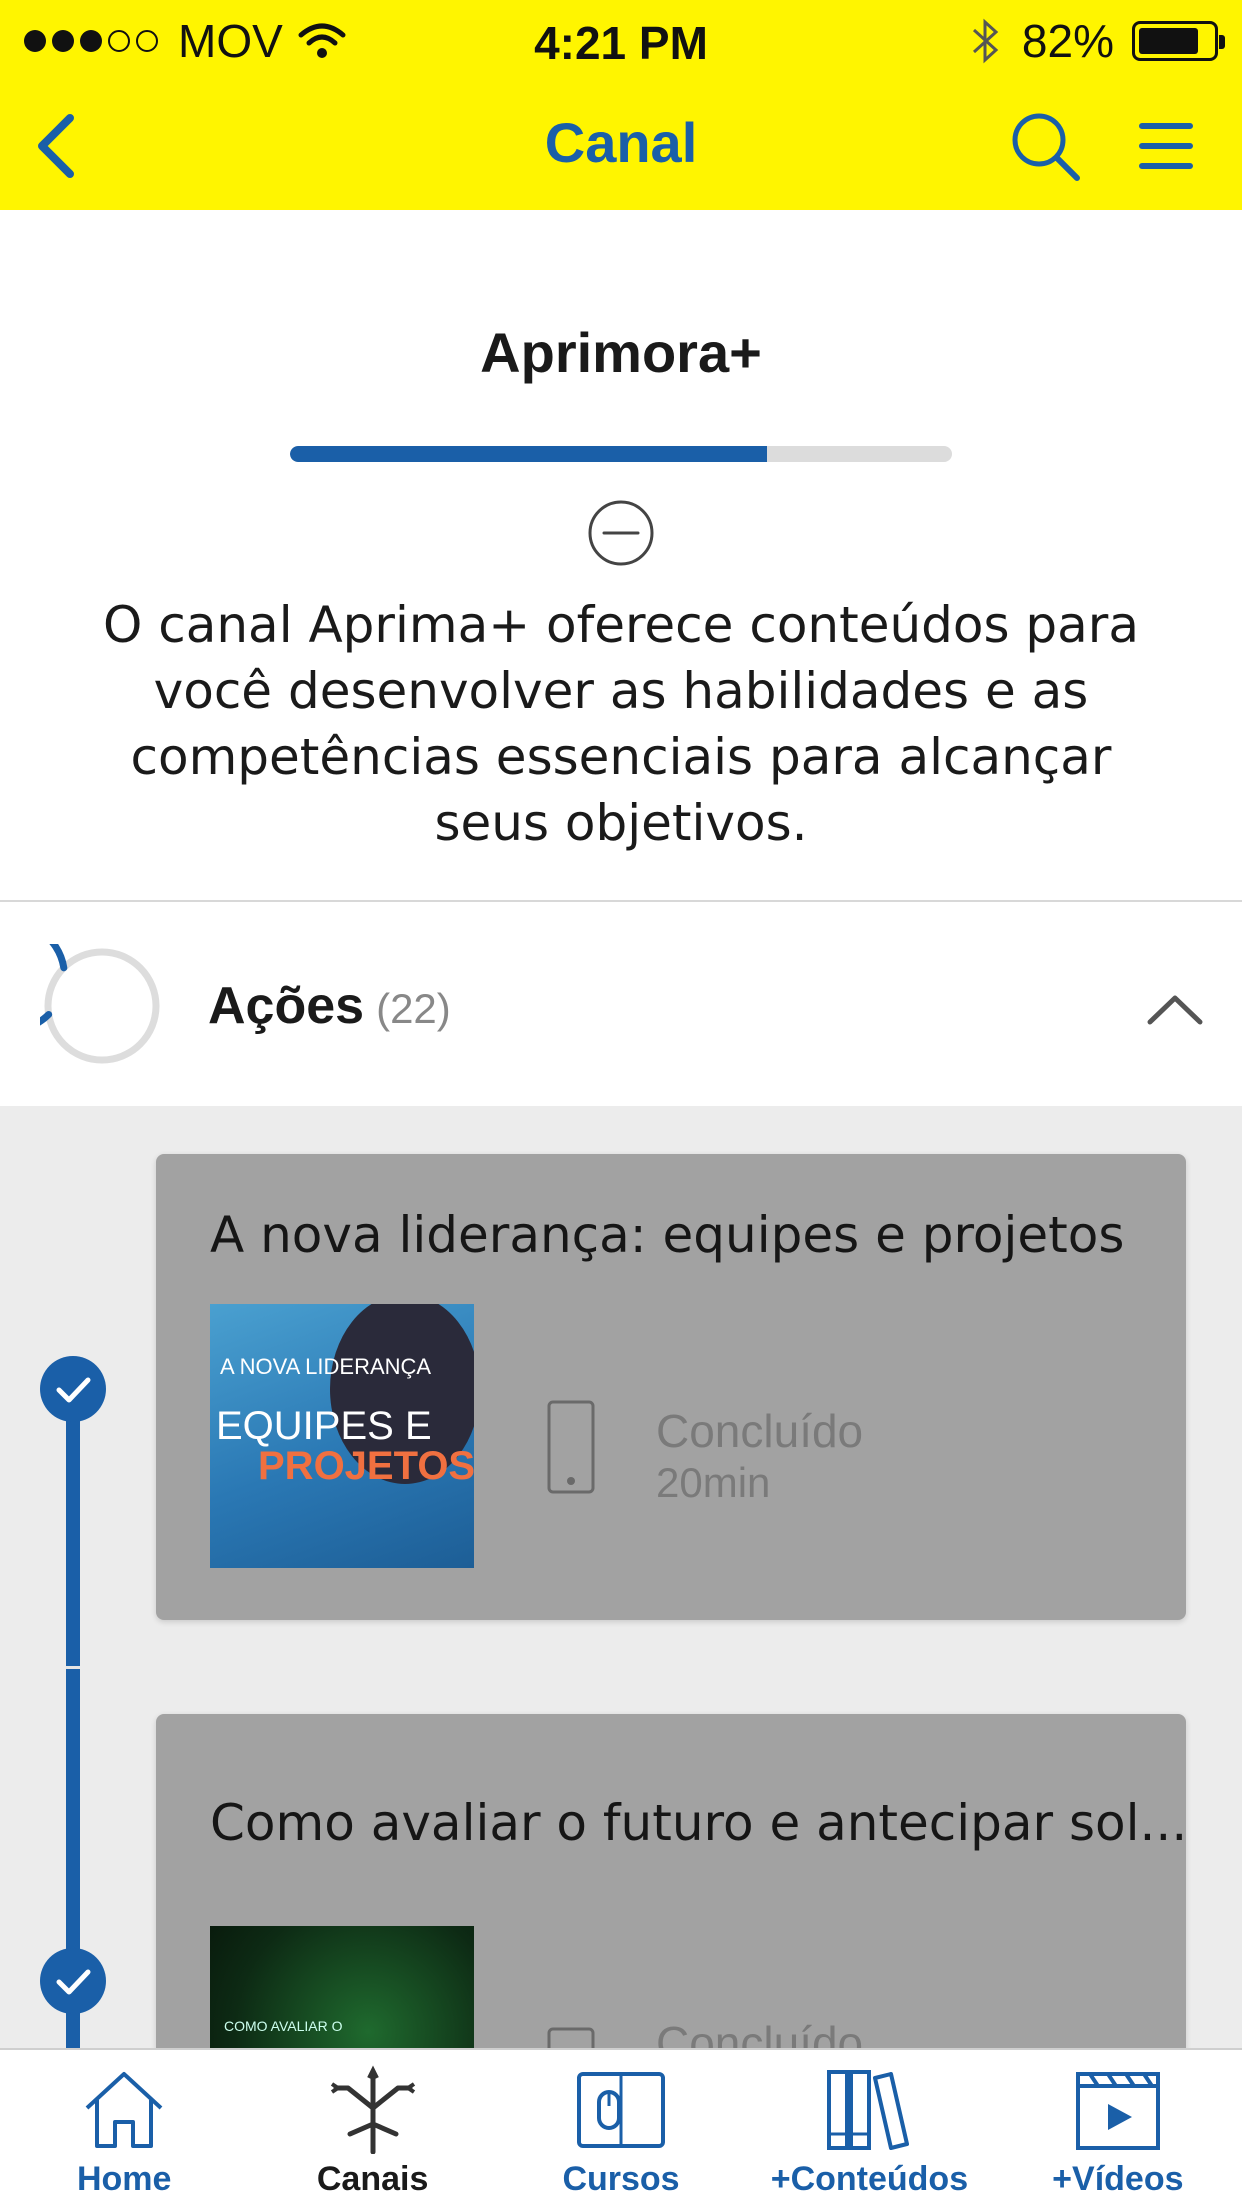 Image resolution: width=1242 pixels, height=2208 pixels. Describe the element at coordinates (124, 2179) in the screenshot. I see `tab-label: Home` at that location.